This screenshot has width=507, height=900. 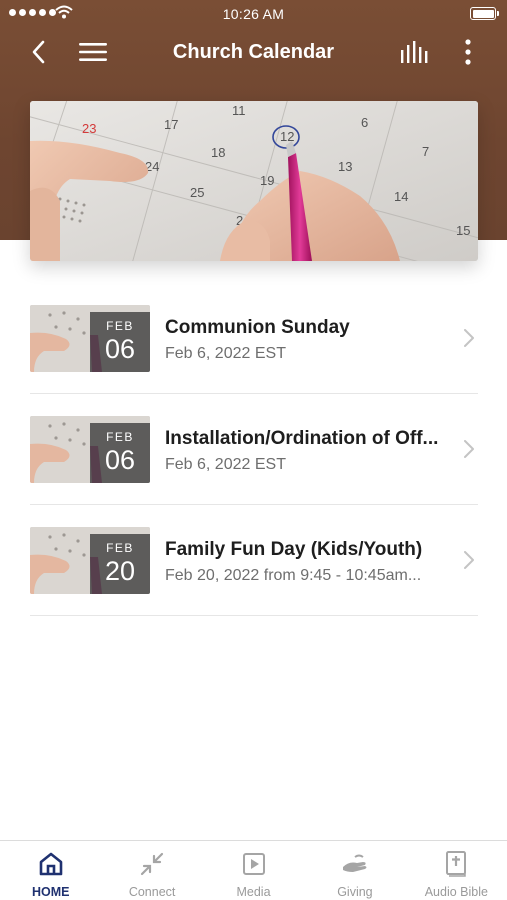 I want to click on bar-chart-icon, so click(x=414, y=52).